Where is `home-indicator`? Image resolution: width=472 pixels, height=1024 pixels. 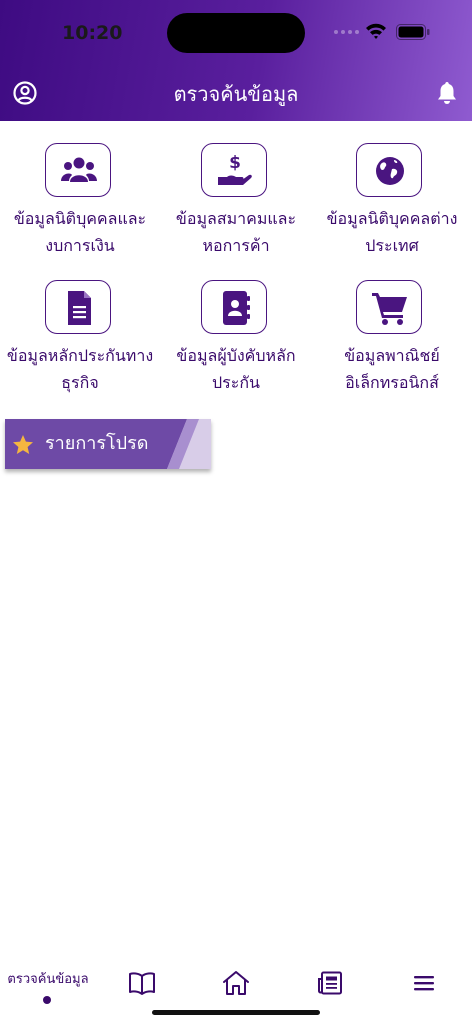
home-indicator is located at coordinates (236, 1012).